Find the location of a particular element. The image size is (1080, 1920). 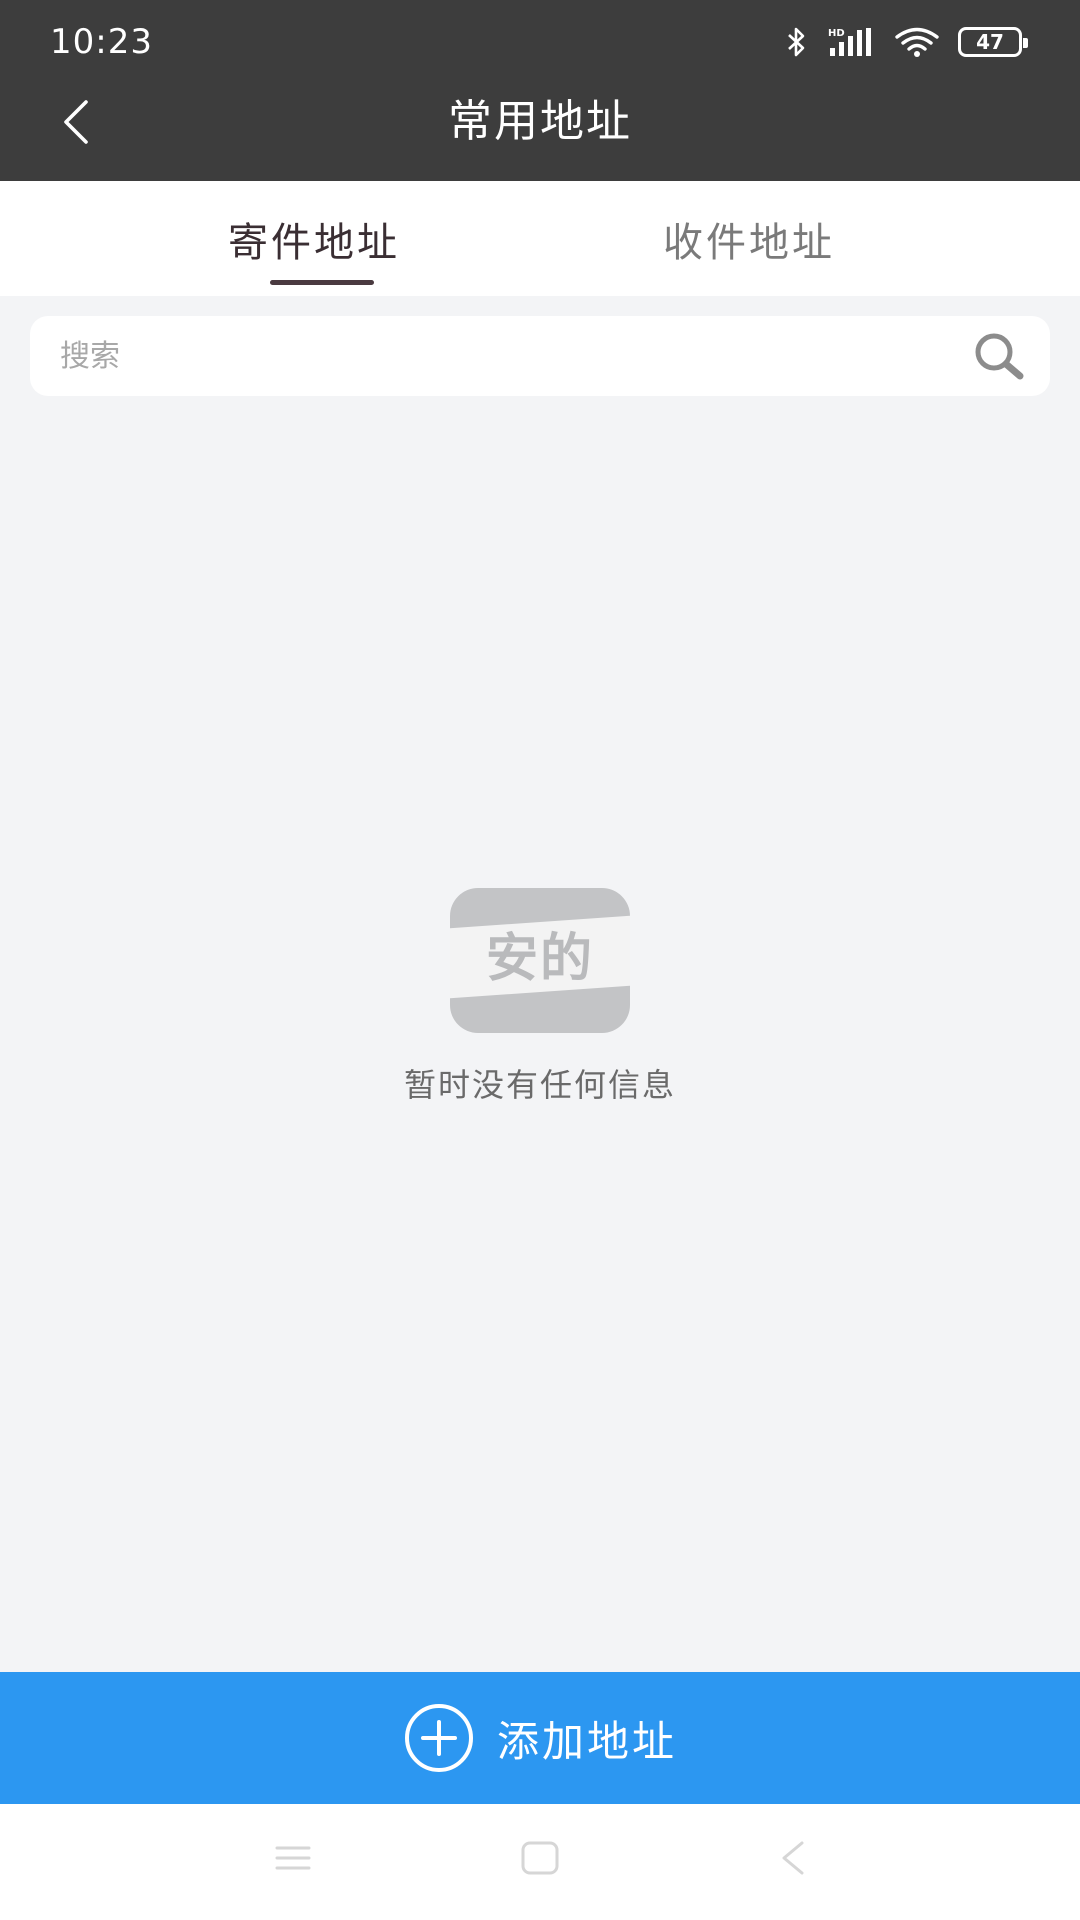

add-address-button: 添加地址 is located at coordinates (540, 1738).